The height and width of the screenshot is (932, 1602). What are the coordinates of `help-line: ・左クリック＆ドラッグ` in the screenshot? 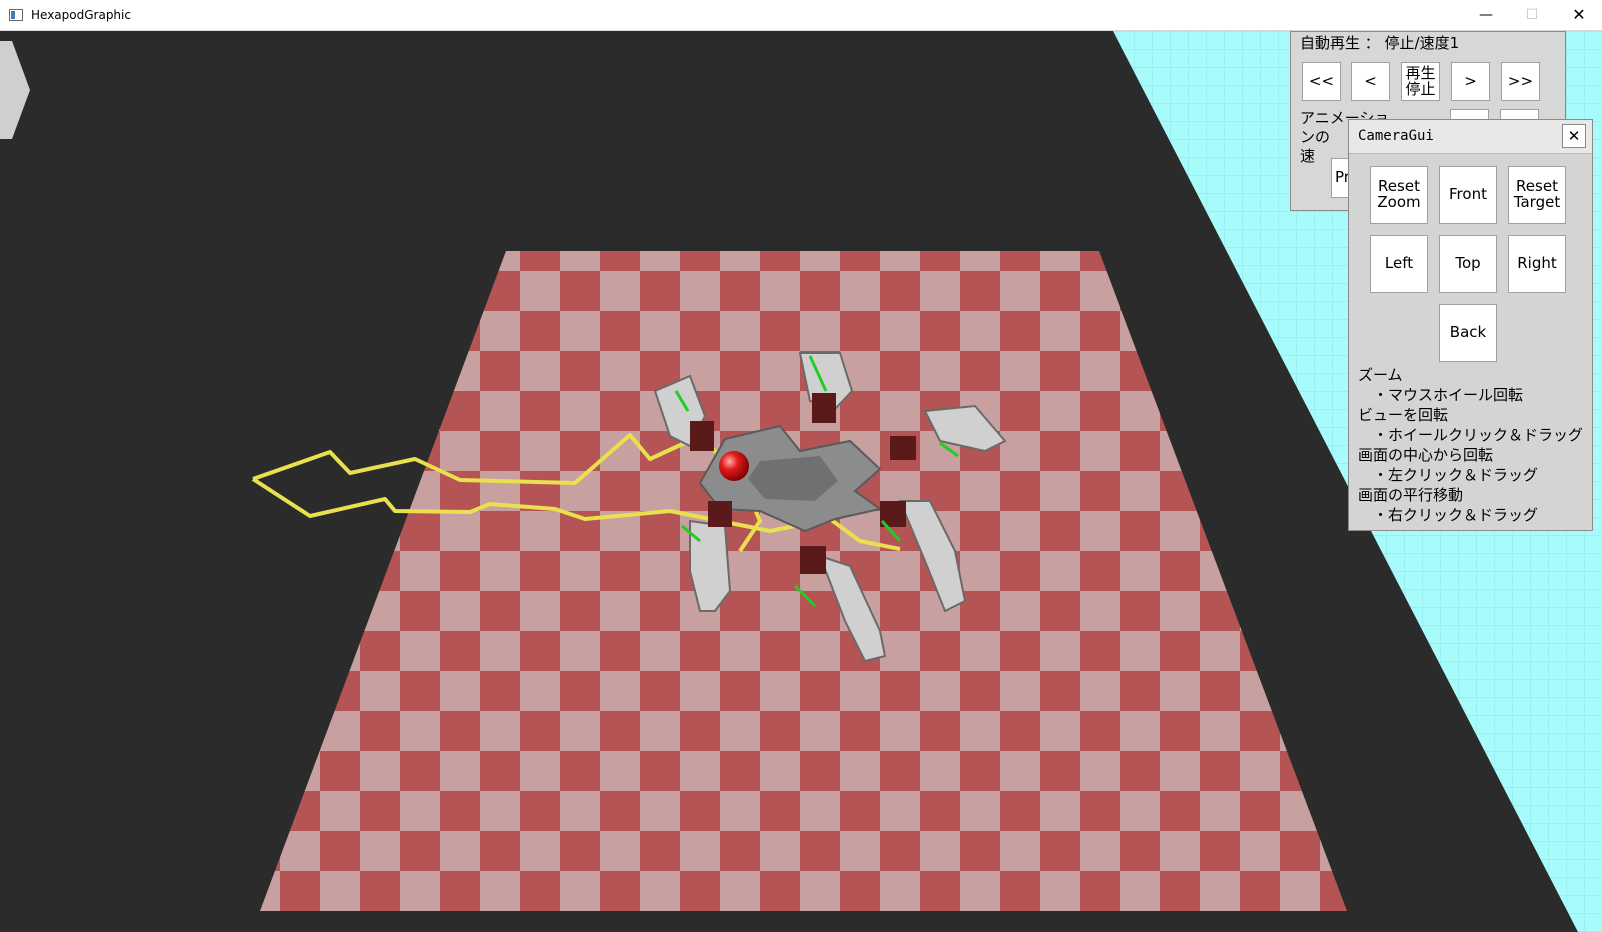 It's located at (1448, 475).